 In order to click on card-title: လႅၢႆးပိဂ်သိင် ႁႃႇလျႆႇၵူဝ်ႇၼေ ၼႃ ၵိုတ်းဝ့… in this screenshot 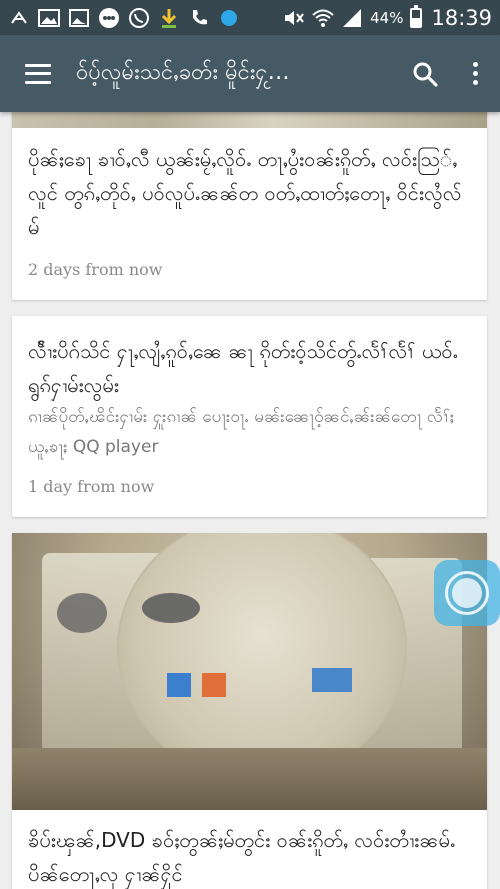, I will do `click(249, 368)`.